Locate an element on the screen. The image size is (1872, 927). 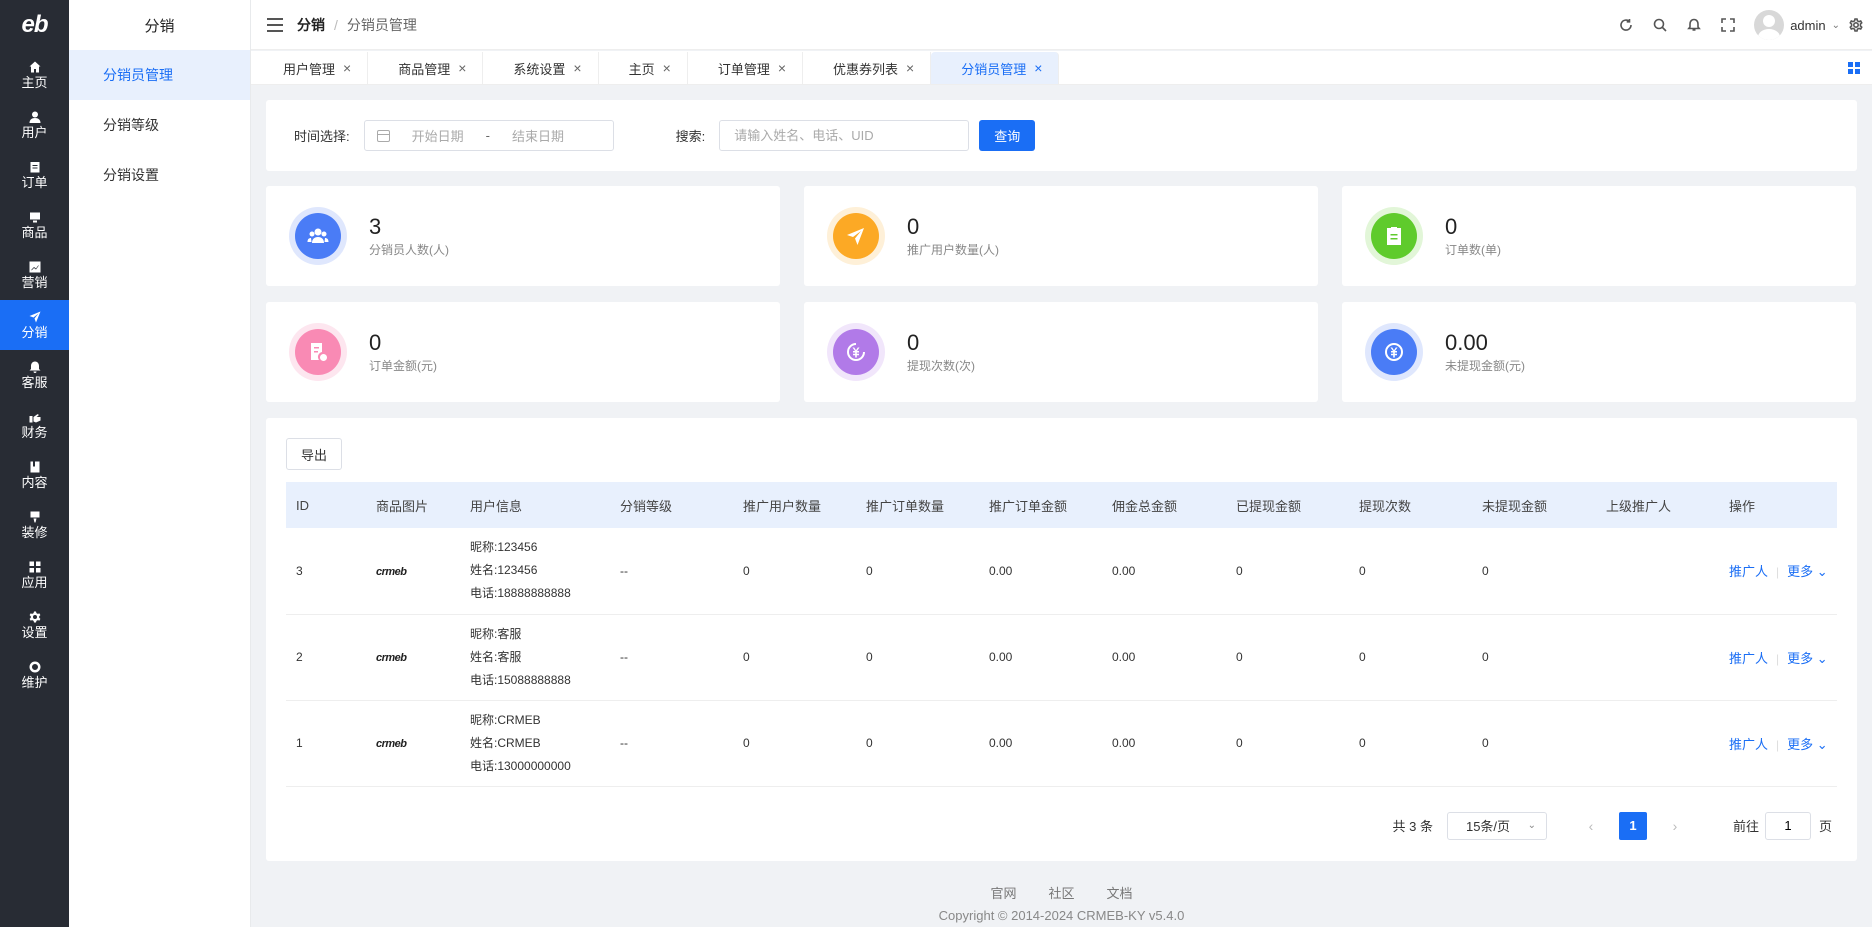
fullscreen-icon is located at coordinates (1728, 25).